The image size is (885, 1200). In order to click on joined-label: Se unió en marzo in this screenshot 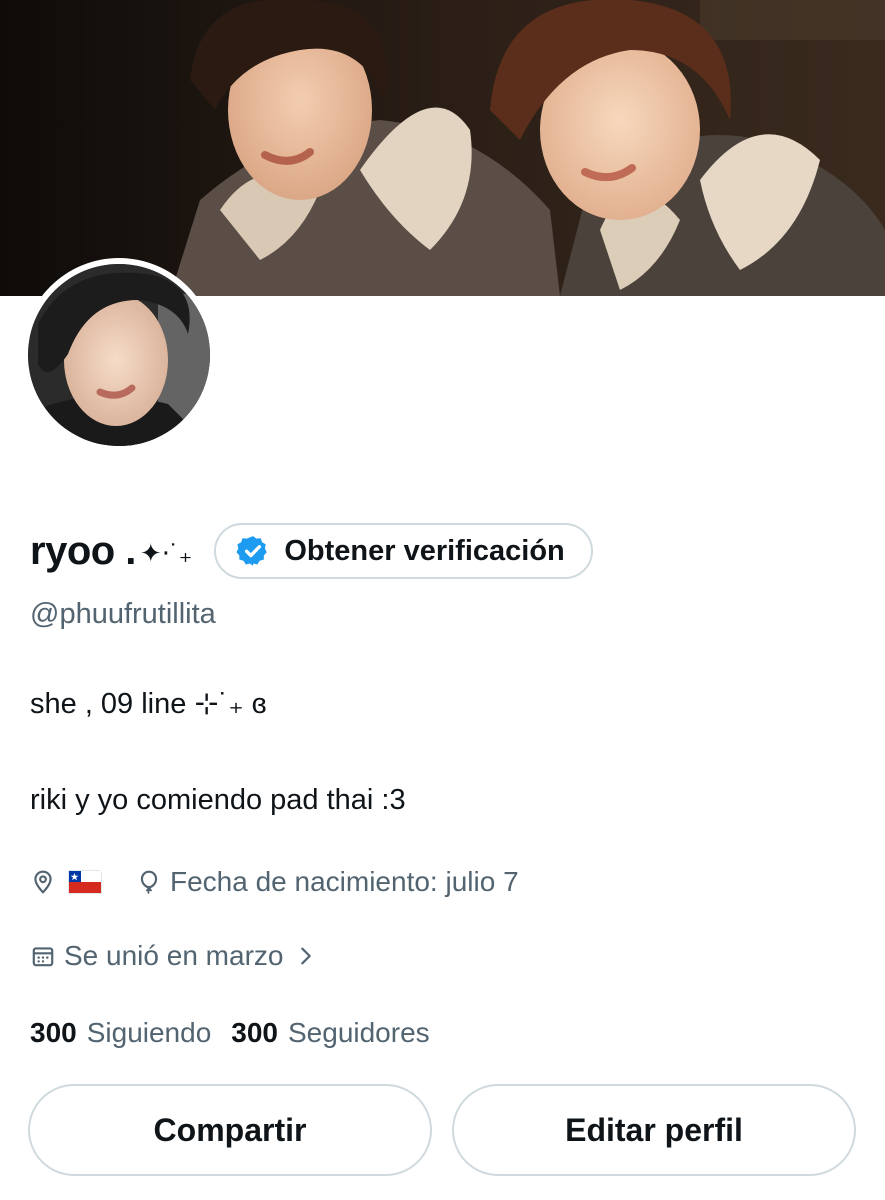, I will do `click(174, 955)`.